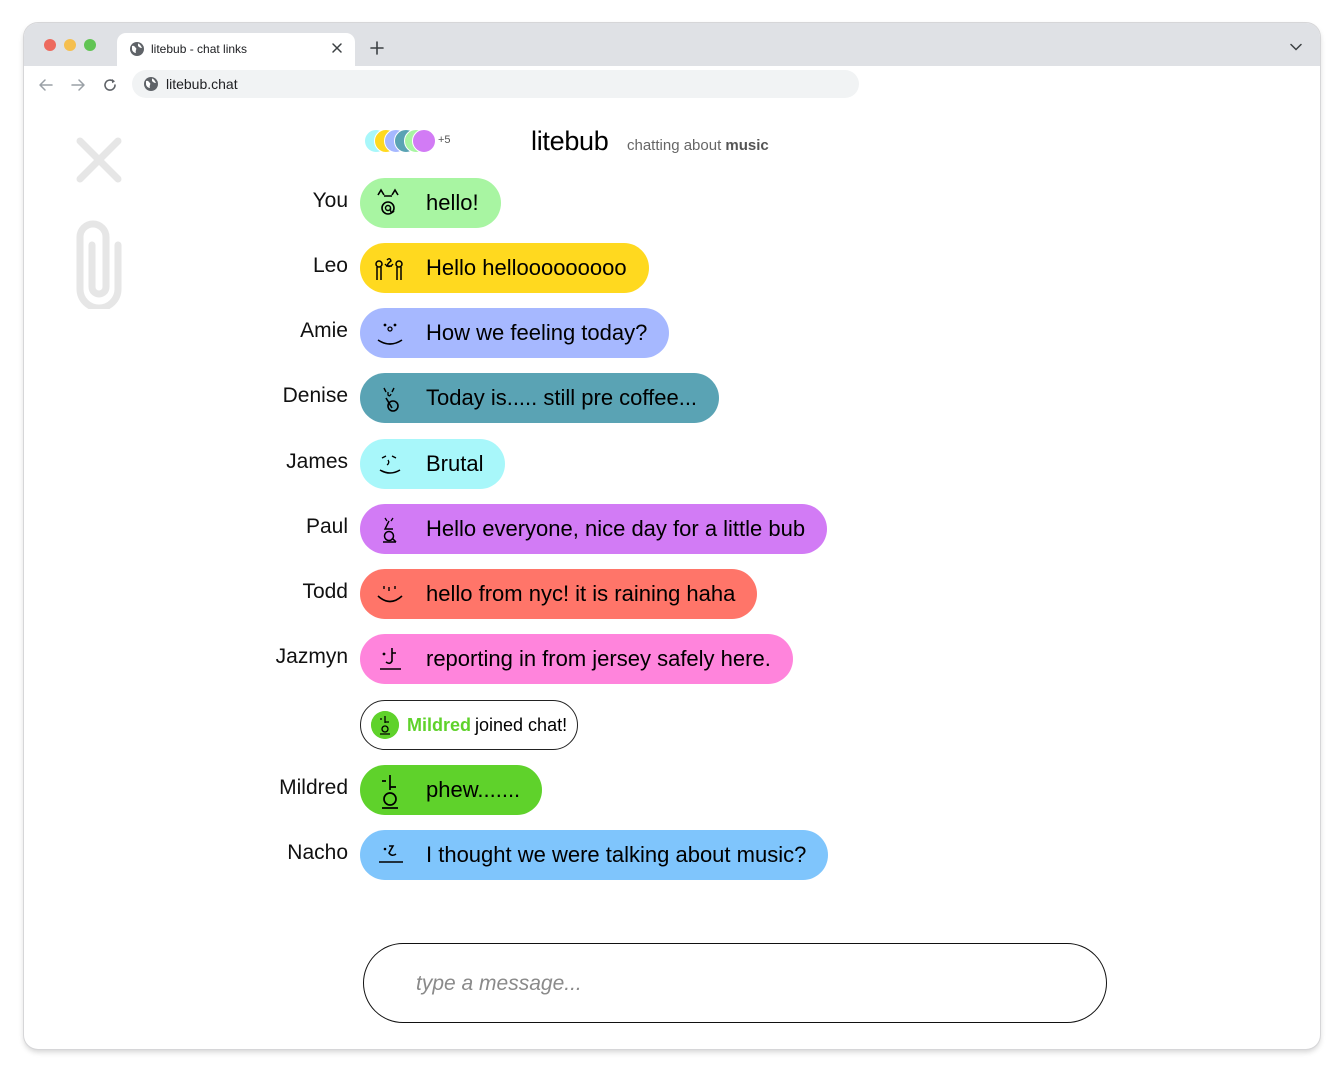 The width and height of the screenshot is (1343, 1072). I want to click on reload-icon, so click(110, 85).